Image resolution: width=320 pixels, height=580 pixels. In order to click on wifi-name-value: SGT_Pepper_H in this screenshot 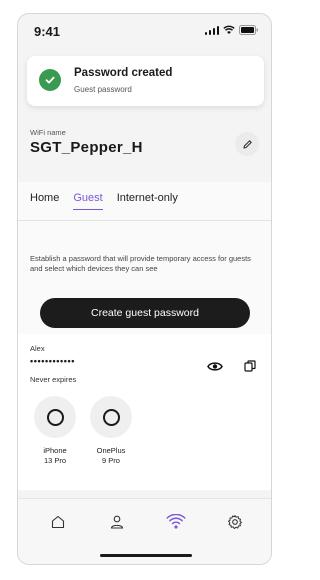, I will do `click(86, 147)`.